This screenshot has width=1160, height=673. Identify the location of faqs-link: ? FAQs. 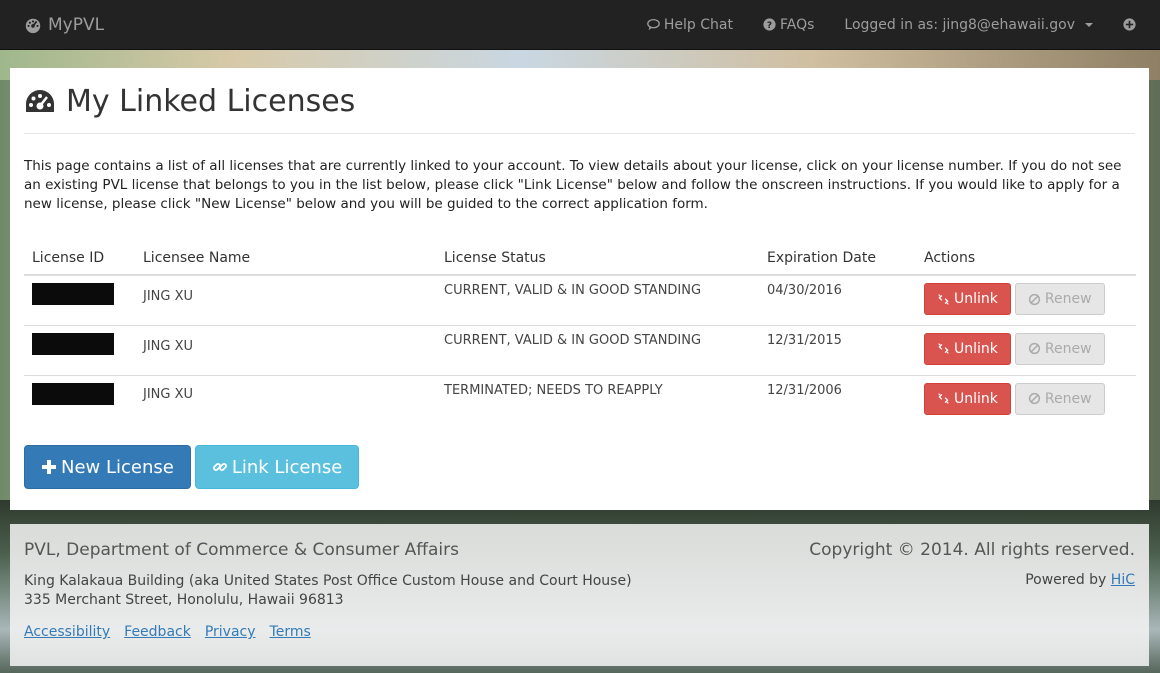
(788, 24).